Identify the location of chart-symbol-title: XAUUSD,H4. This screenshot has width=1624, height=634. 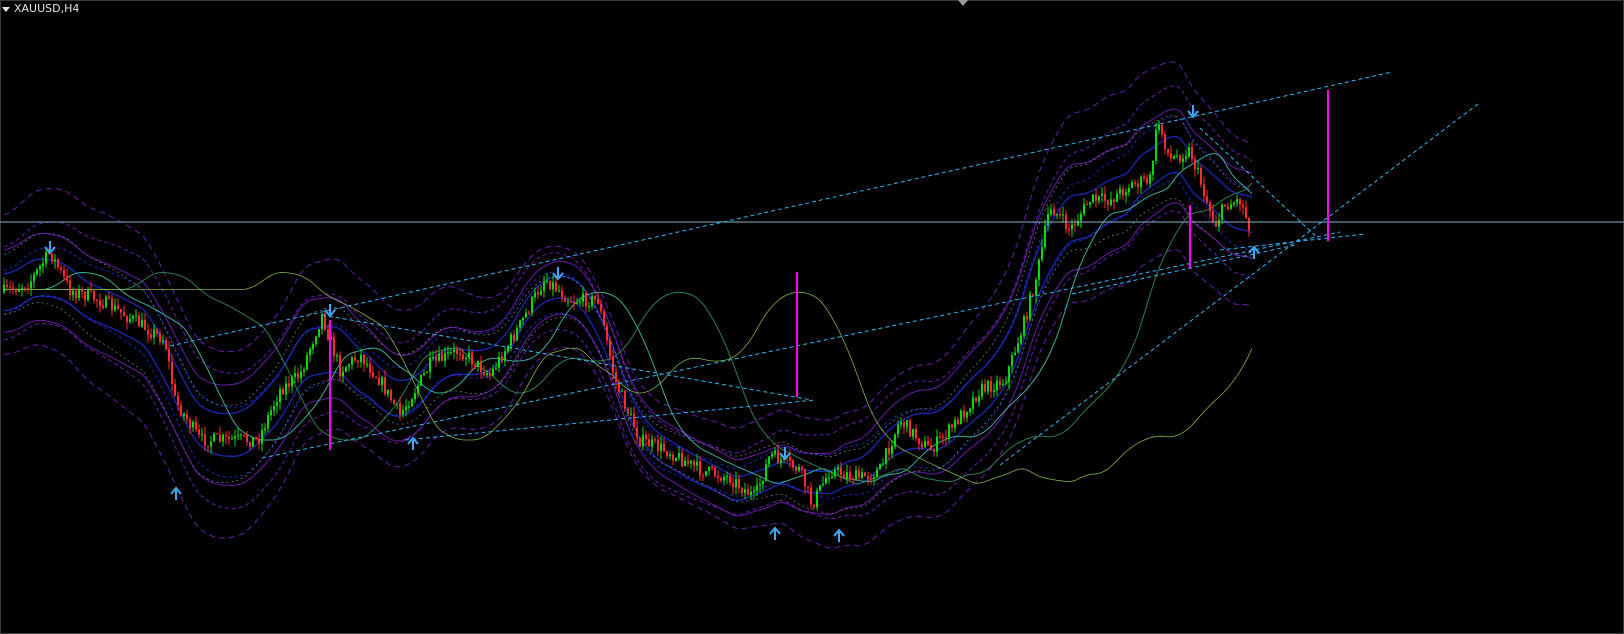
(47, 8).